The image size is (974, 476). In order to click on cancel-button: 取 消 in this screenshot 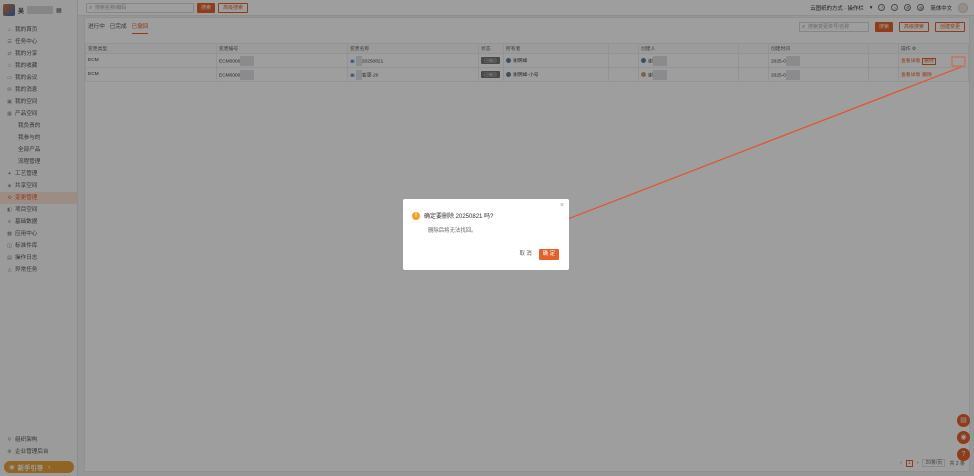, I will do `click(525, 254)`.